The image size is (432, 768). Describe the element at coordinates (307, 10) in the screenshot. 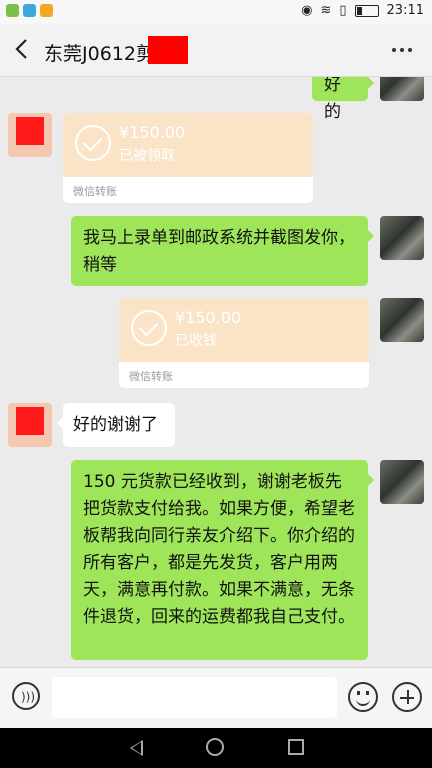

I see `eye-icon: ◉` at that location.